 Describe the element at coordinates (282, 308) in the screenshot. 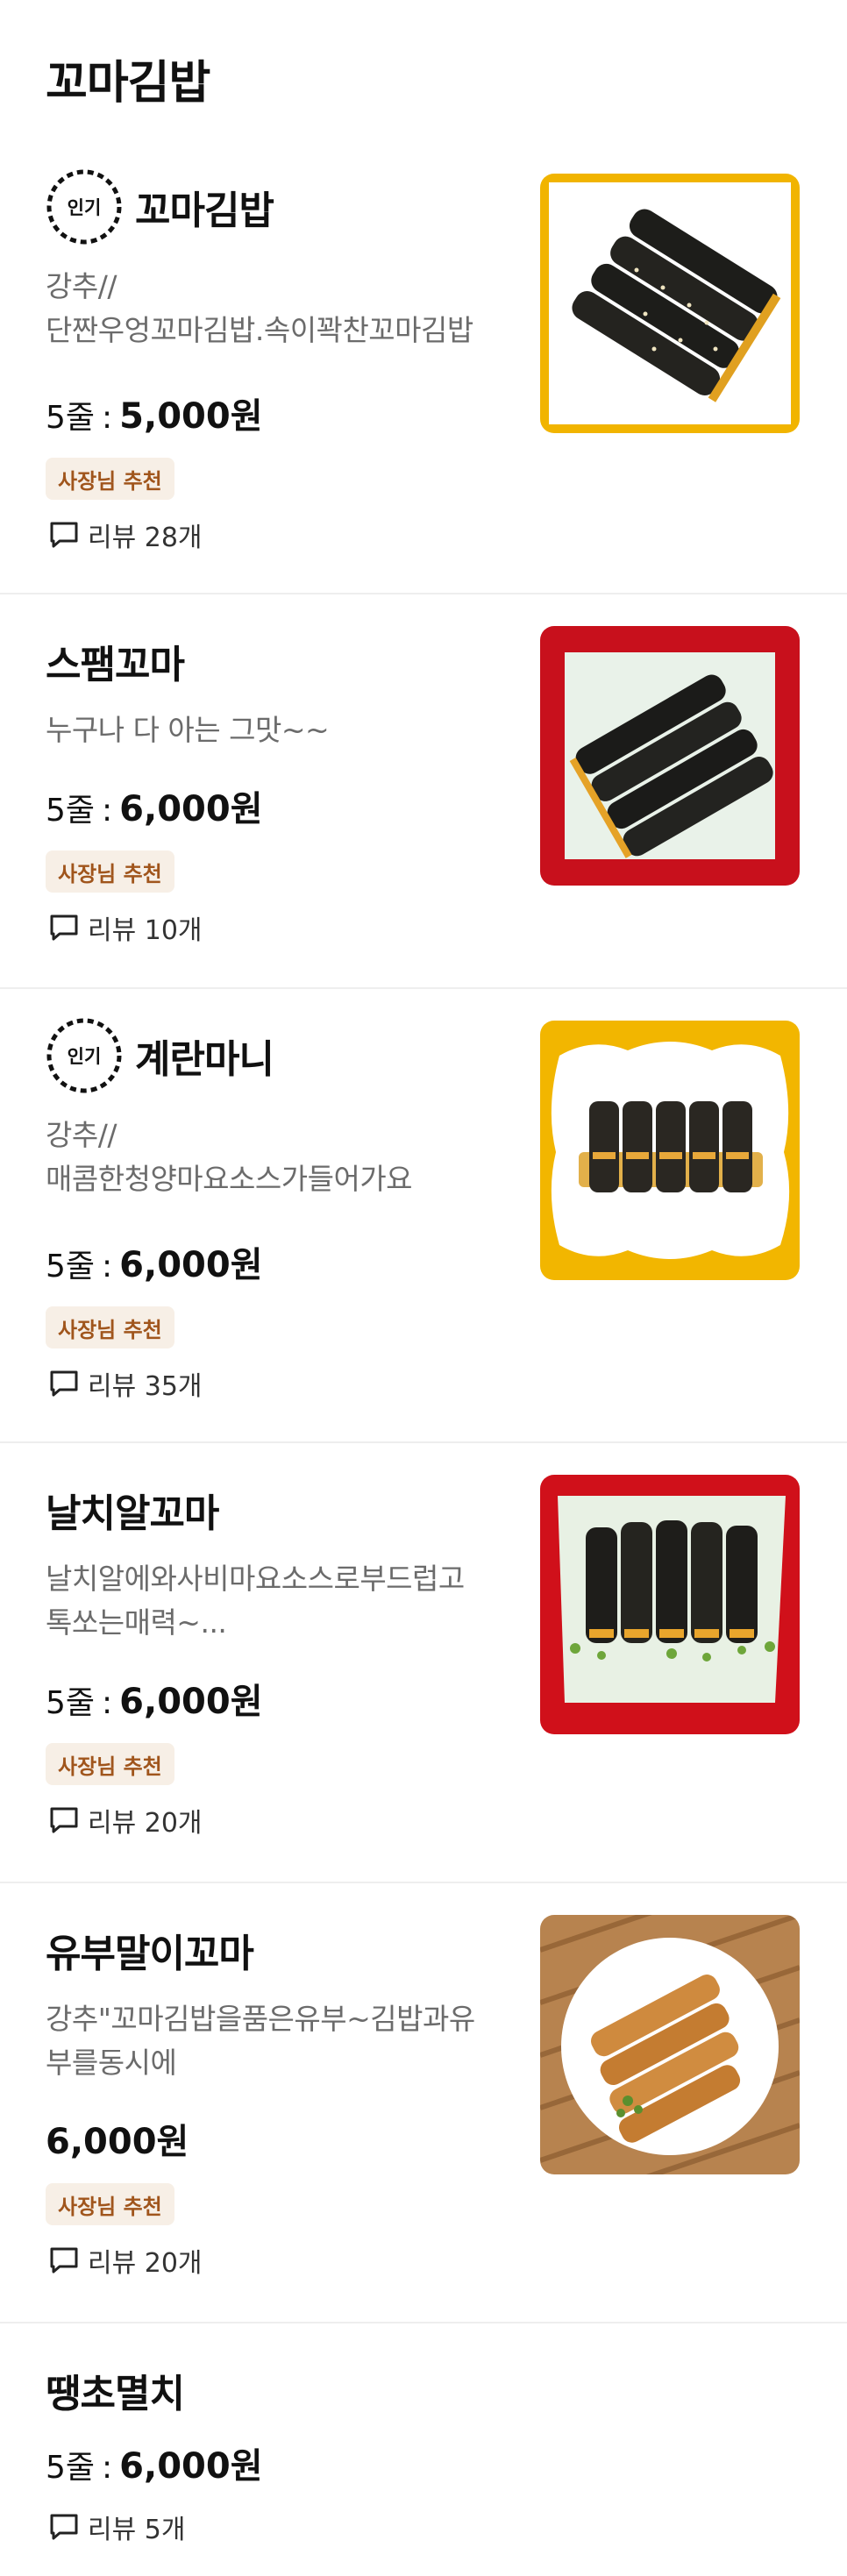

I see `item-description: 강추// 단짠우엉꼬마김밥.속이꽉찬꼬마김밥` at that location.